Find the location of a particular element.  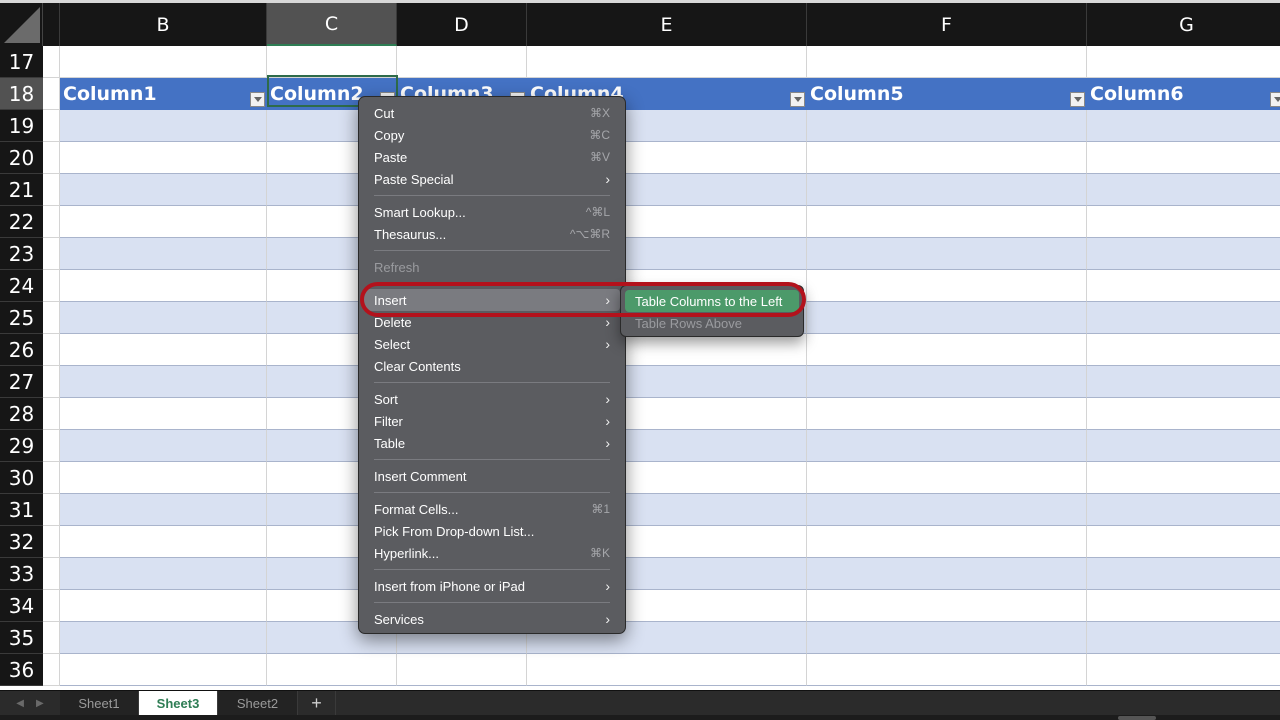

cell-a18 is located at coordinates (51, 94).